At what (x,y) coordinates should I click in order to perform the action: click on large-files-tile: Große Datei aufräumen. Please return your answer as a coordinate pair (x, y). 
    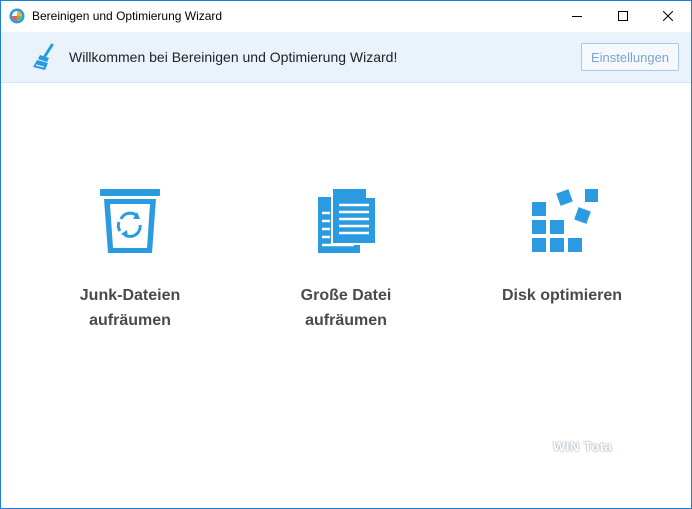
    Looking at the image, I should click on (346, 257).